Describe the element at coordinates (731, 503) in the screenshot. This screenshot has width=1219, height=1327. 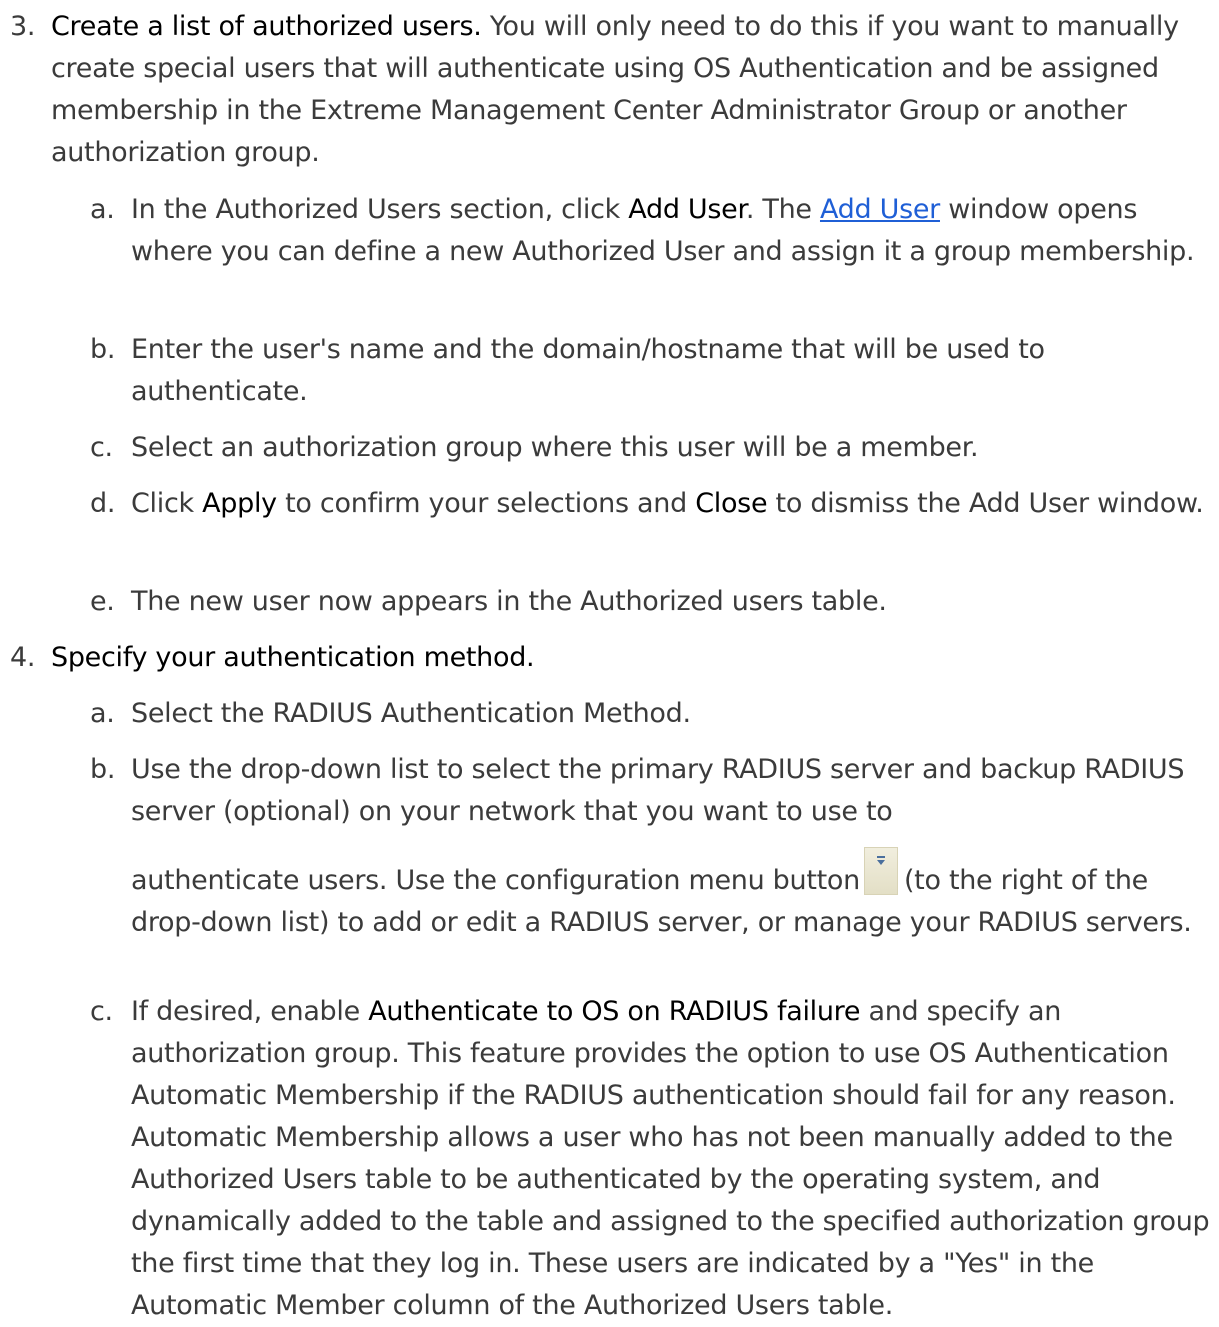
I see `close-label: Close` at that location.